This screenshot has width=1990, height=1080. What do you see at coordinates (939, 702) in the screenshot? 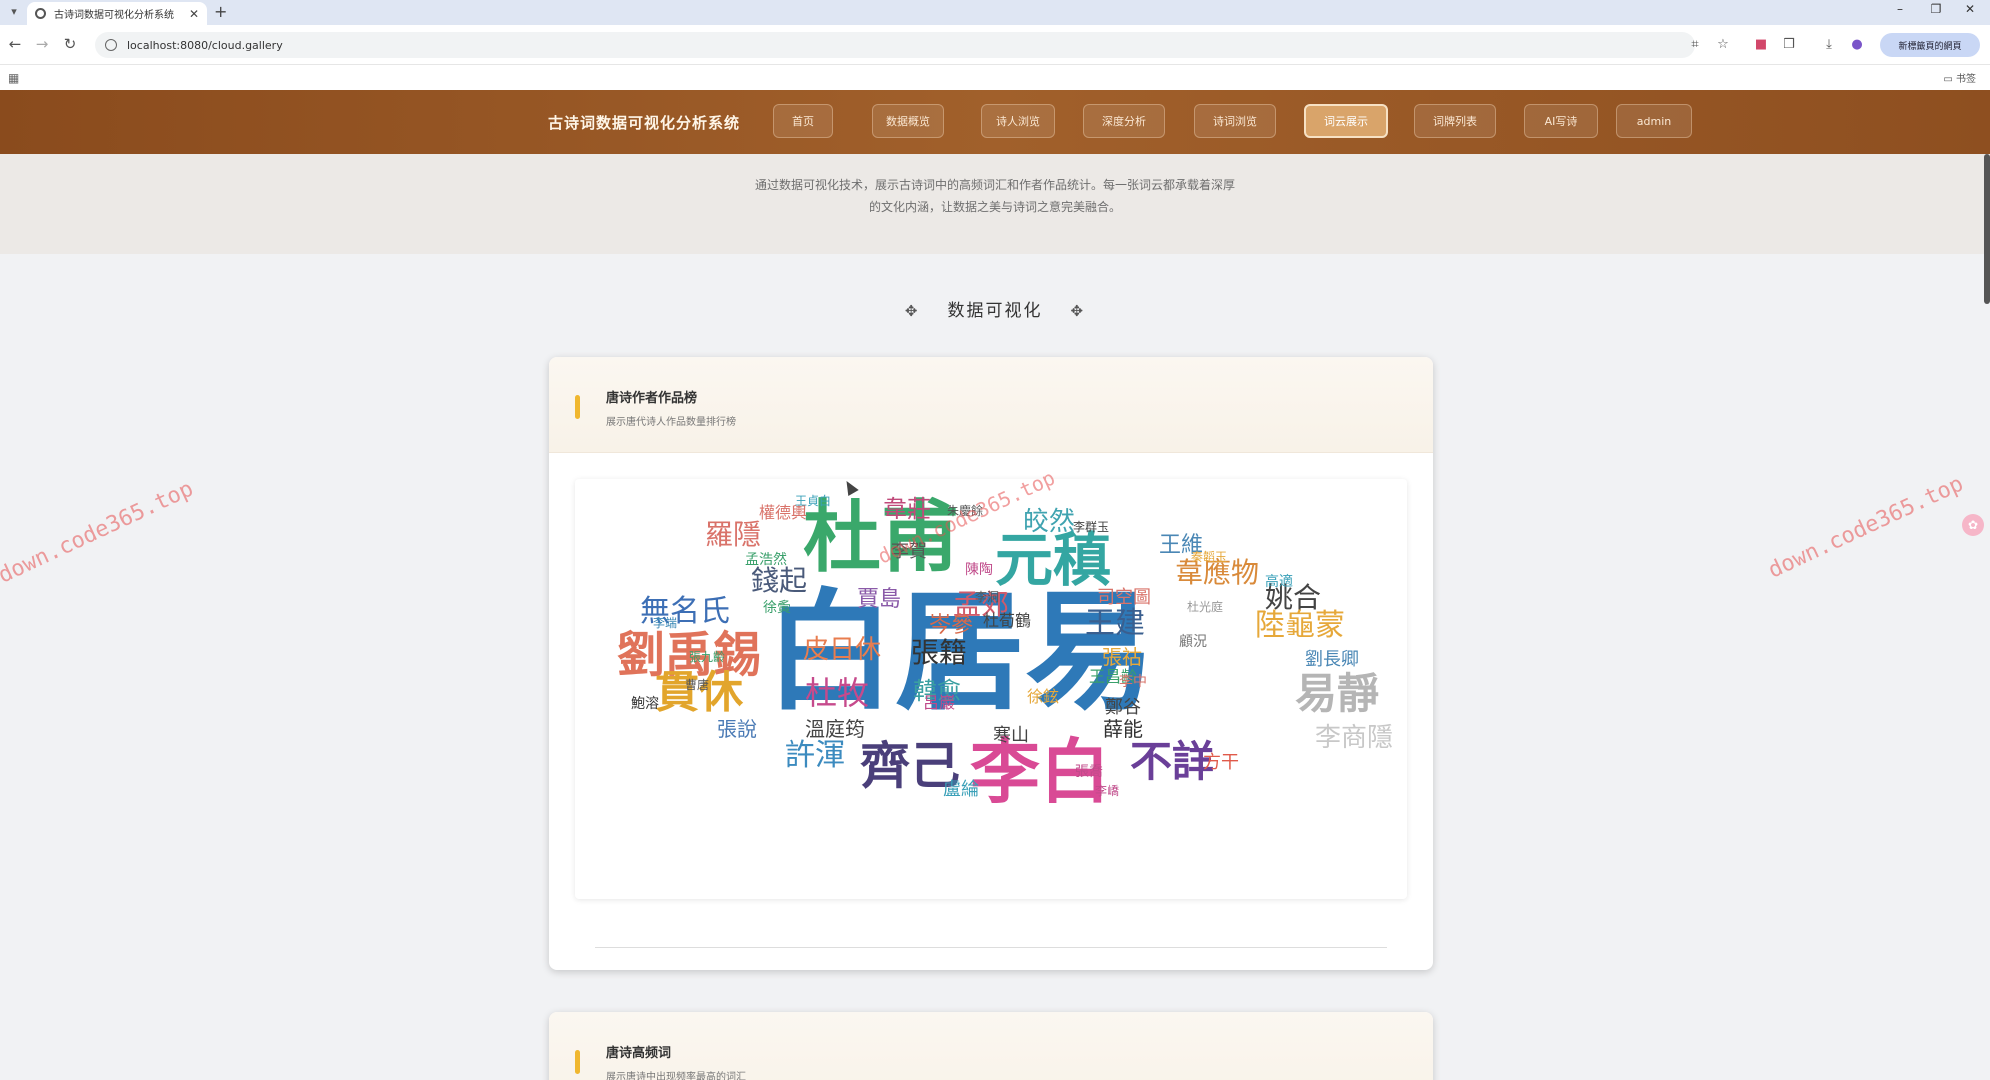
I see `wordcloud-word: 呂巖` at bounding box center [939, 702].